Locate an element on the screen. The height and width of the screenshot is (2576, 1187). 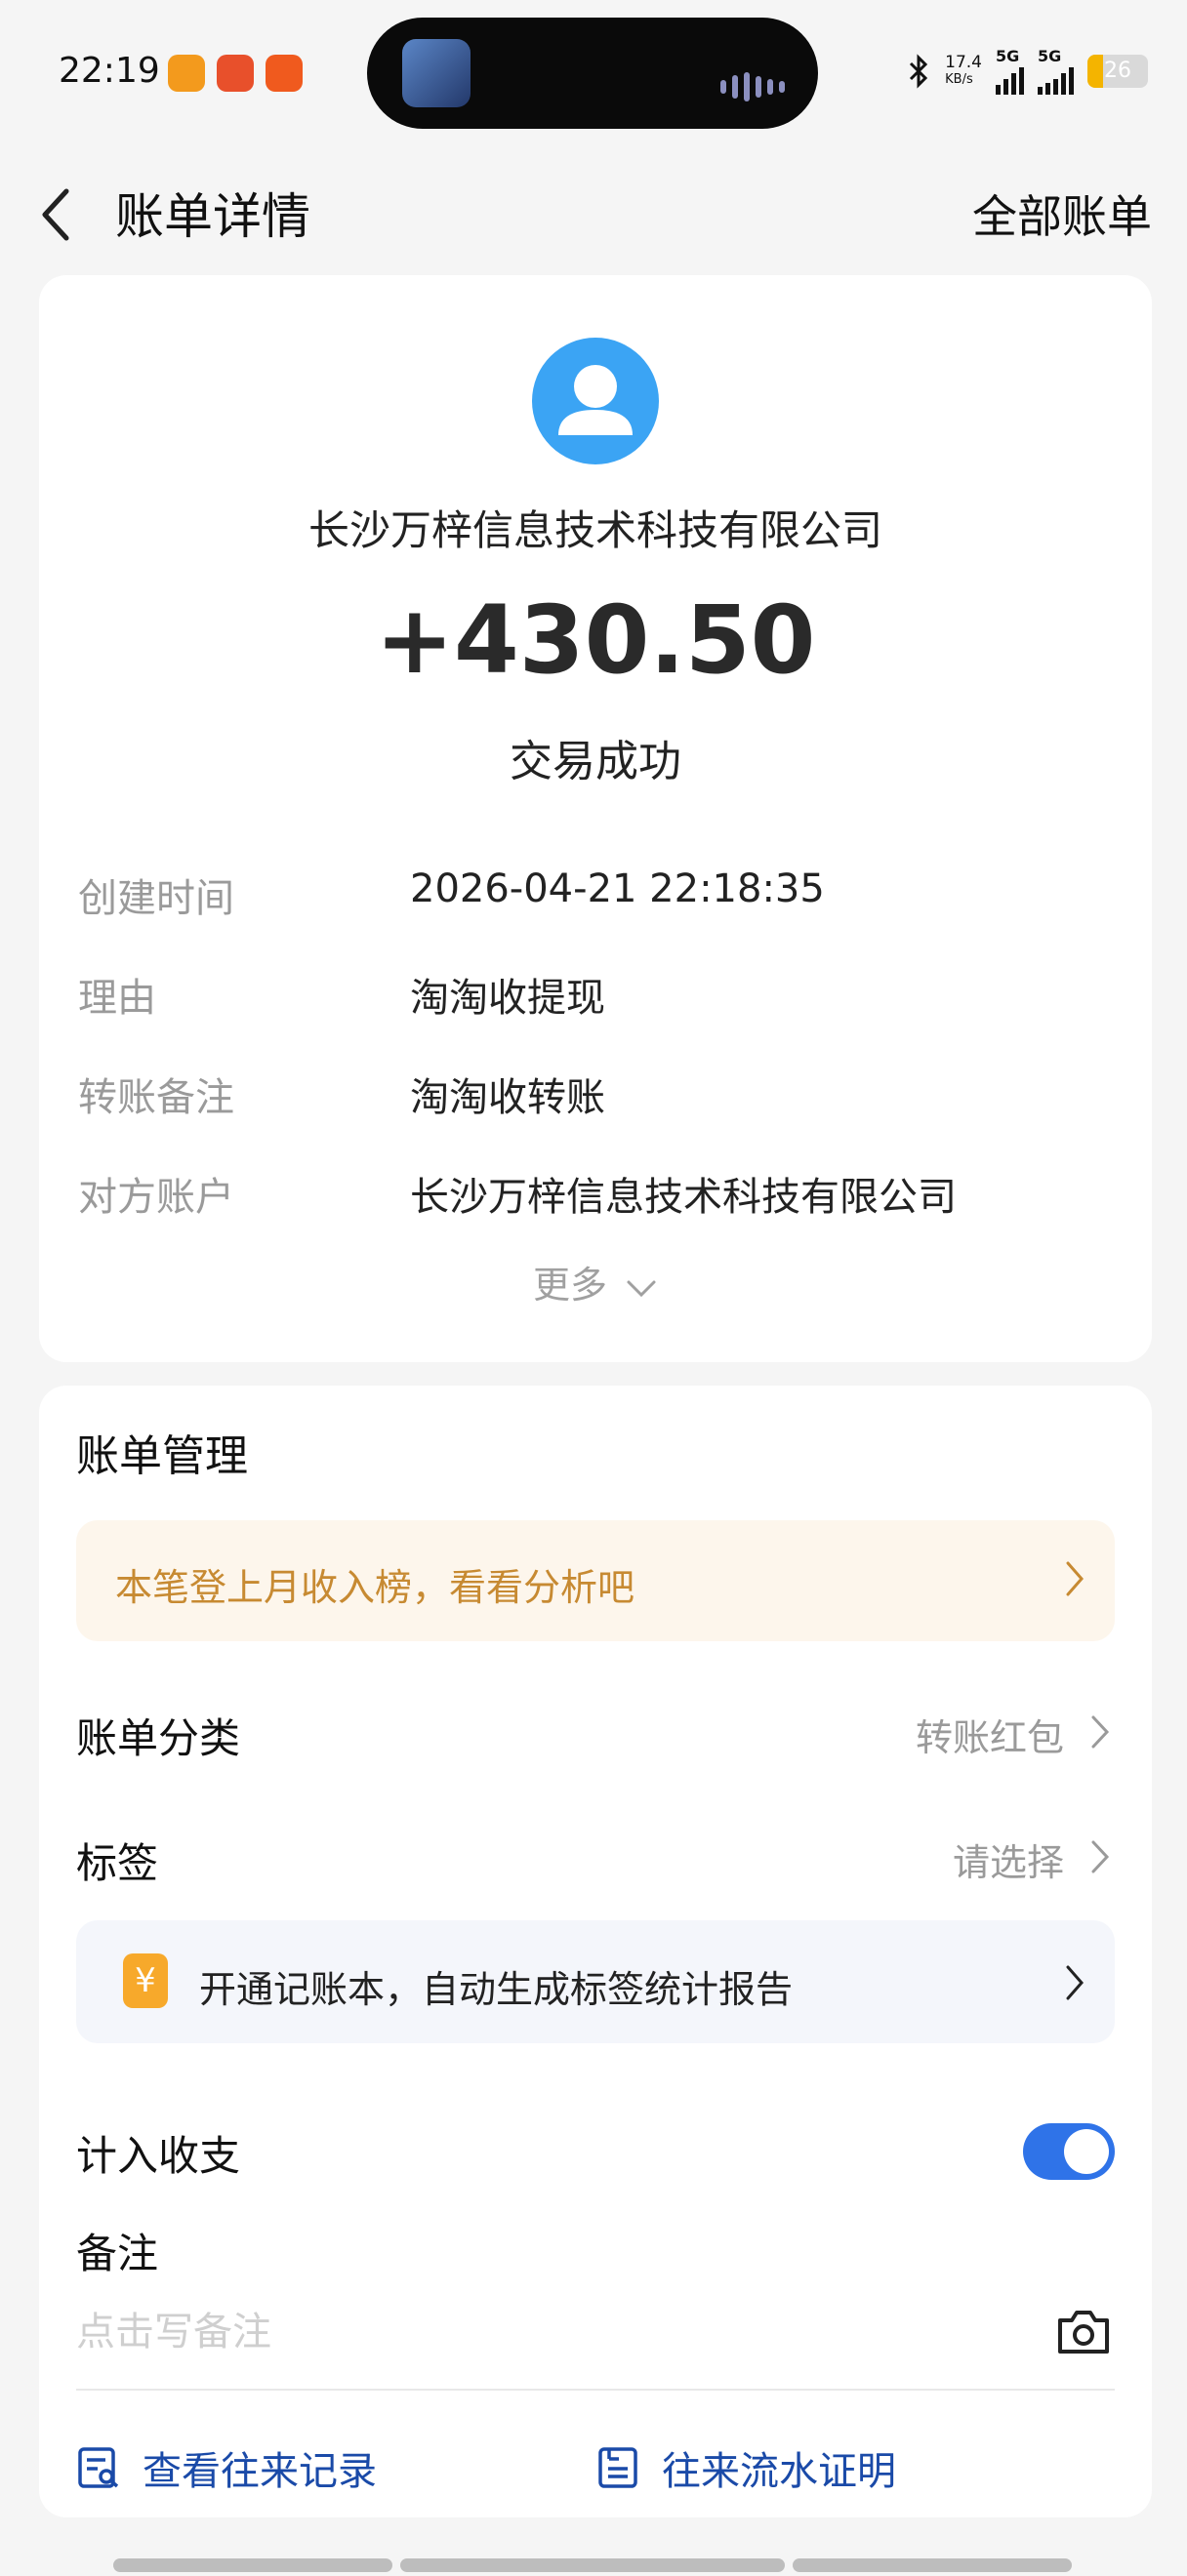
tag-row: 标签 请选择 is located at coordinates (595, 1856).